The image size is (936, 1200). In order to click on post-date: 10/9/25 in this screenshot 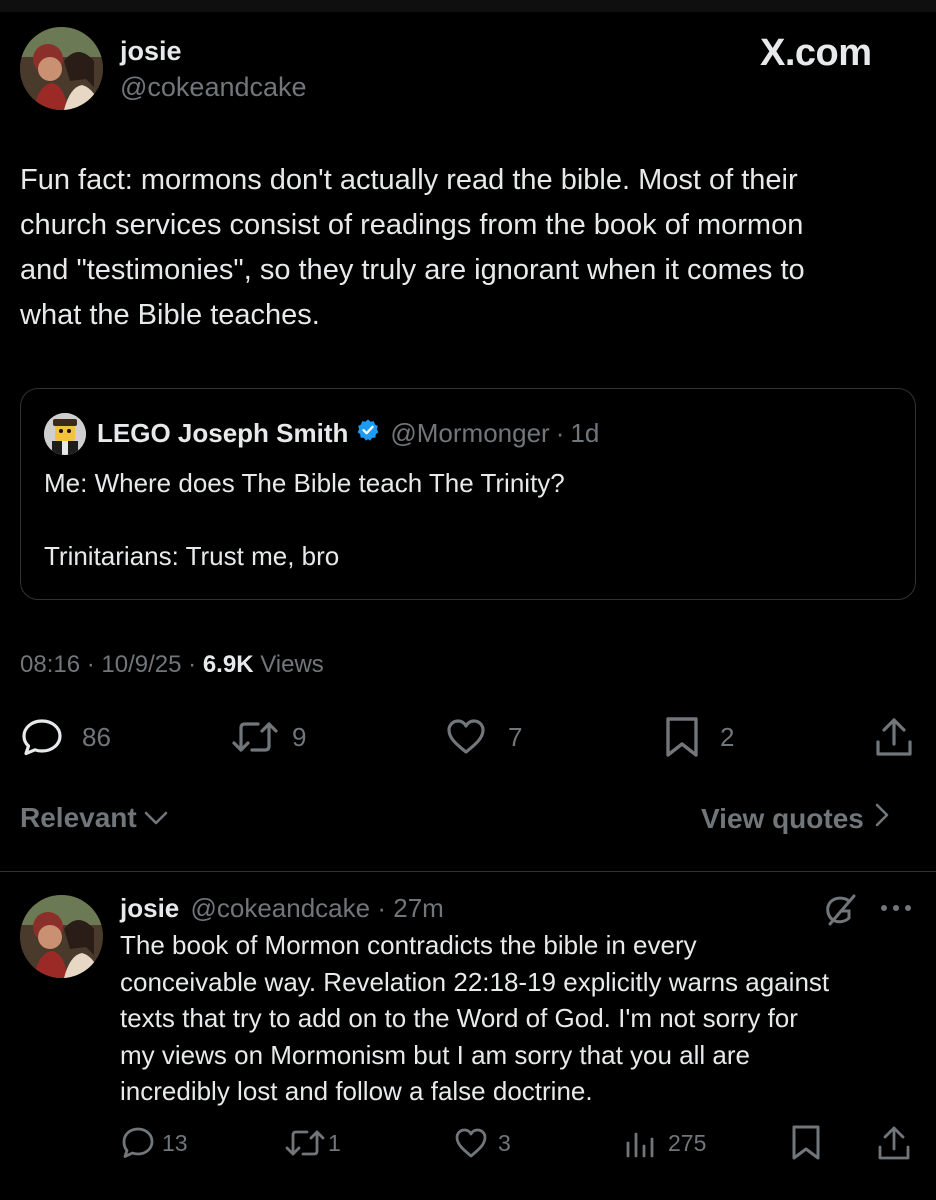, I will do `click(141, 664)`.